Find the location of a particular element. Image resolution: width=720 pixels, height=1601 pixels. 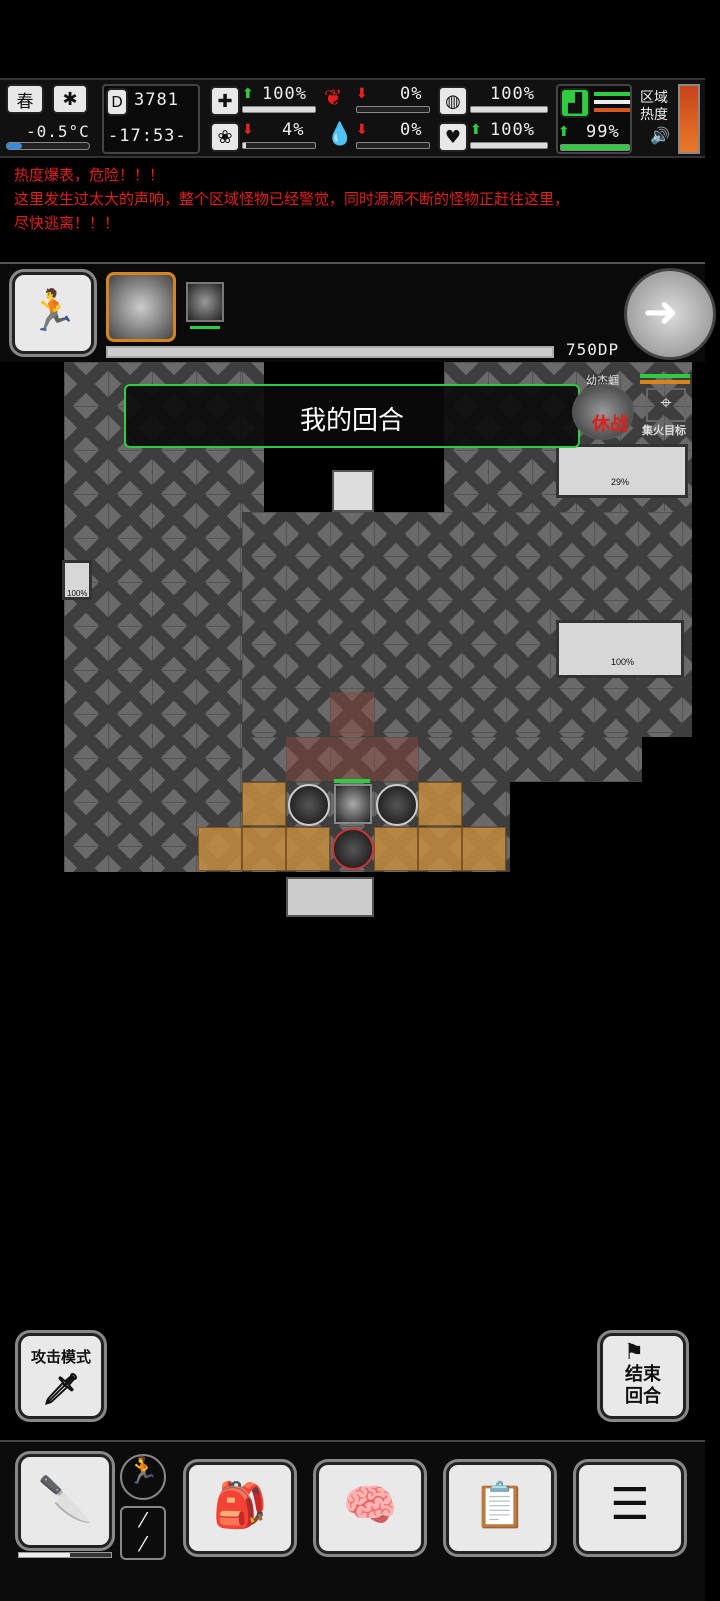

next-turn-button: ➜ is located at coordinates (670, 314).